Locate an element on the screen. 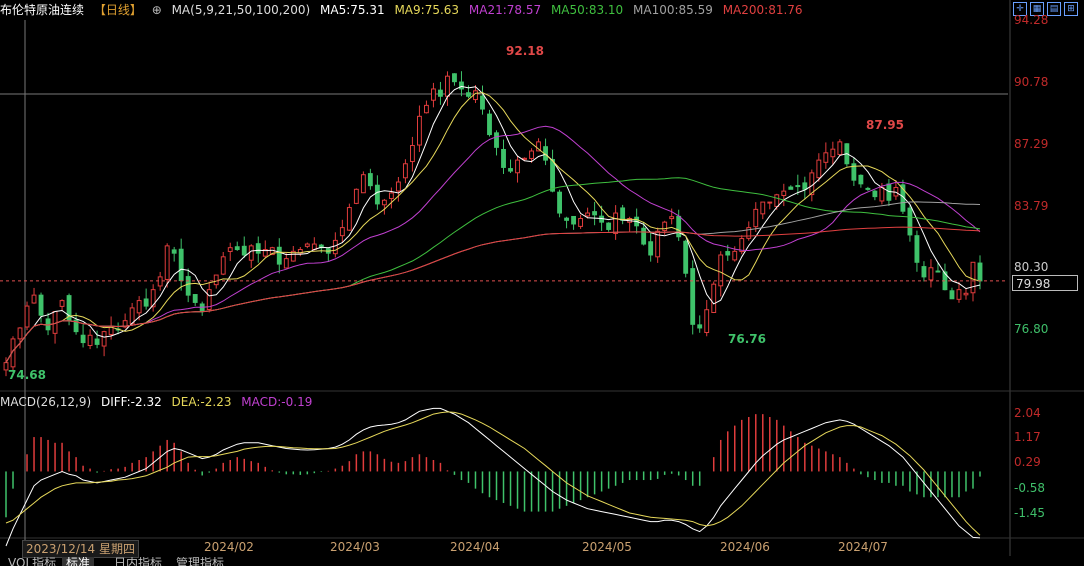 This screenshot has height=566, width=1084. high2-annotation: 87.95 is located at coordinates (885, 125).